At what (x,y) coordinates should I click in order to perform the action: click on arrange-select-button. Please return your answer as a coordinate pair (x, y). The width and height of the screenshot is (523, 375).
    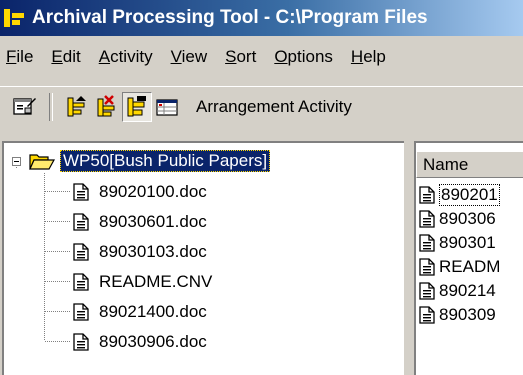
    Looking at the image, I should click on (137, 106).